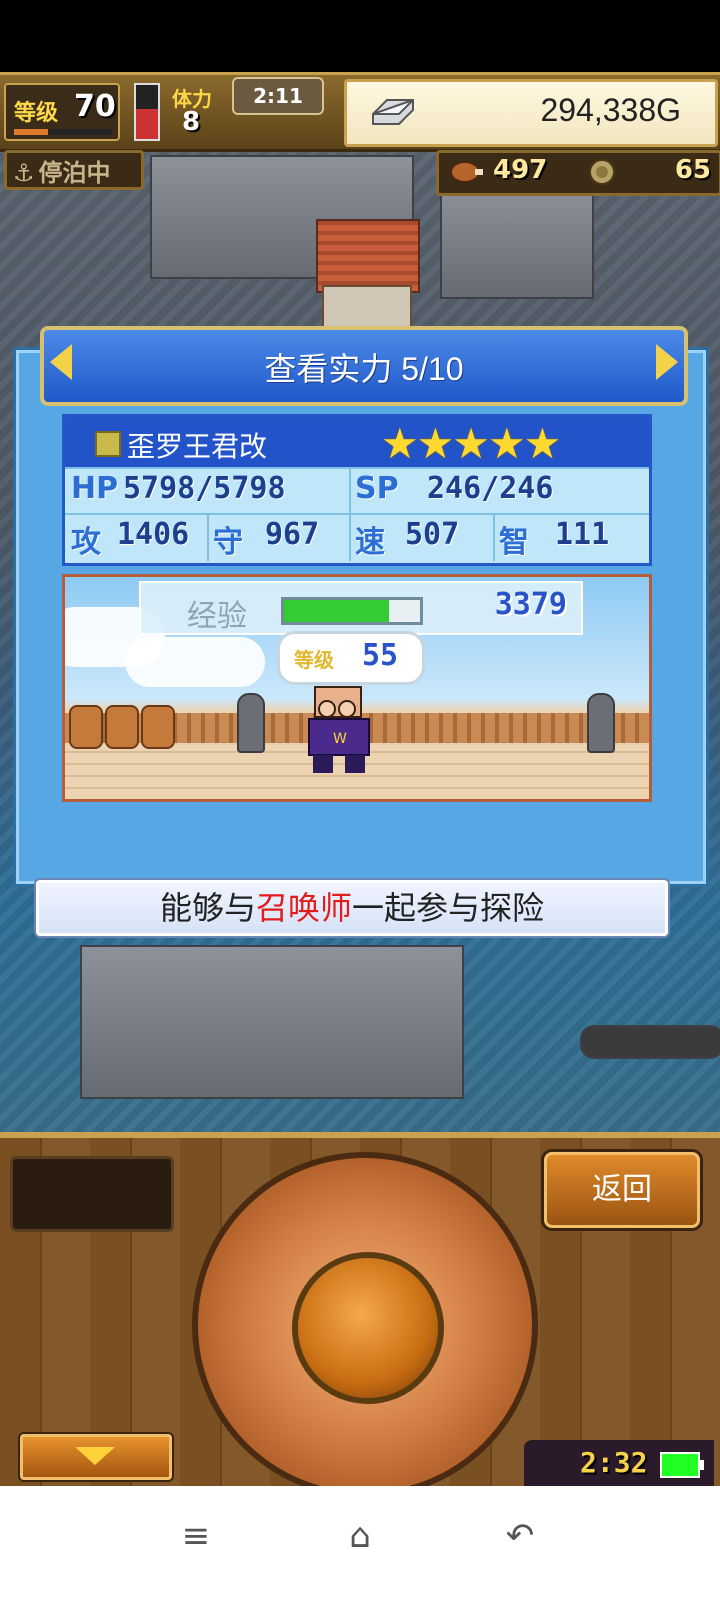 The height and width of the screenshot is (1600, 720). I want to click on back-icon: ↶, so click(520, 1541).